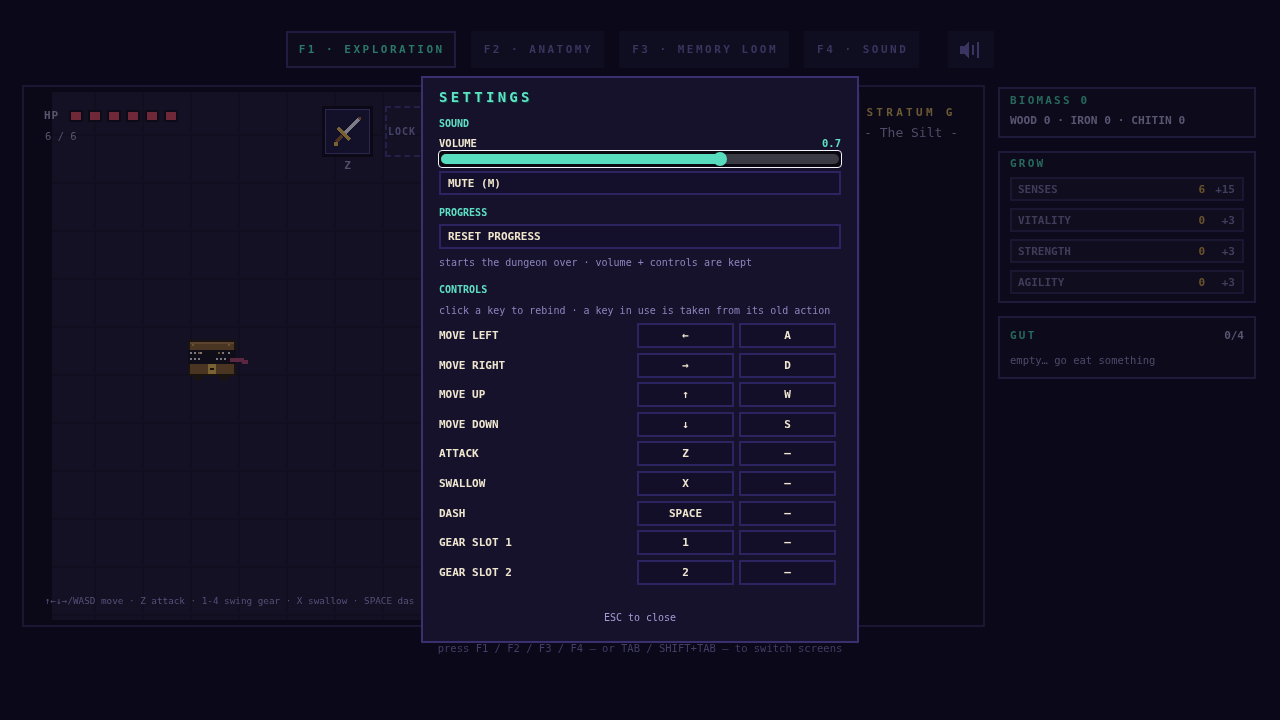 This screenshot has height=720, width=1280. I want to click on gut-title: GUT, so click(1023, 335).